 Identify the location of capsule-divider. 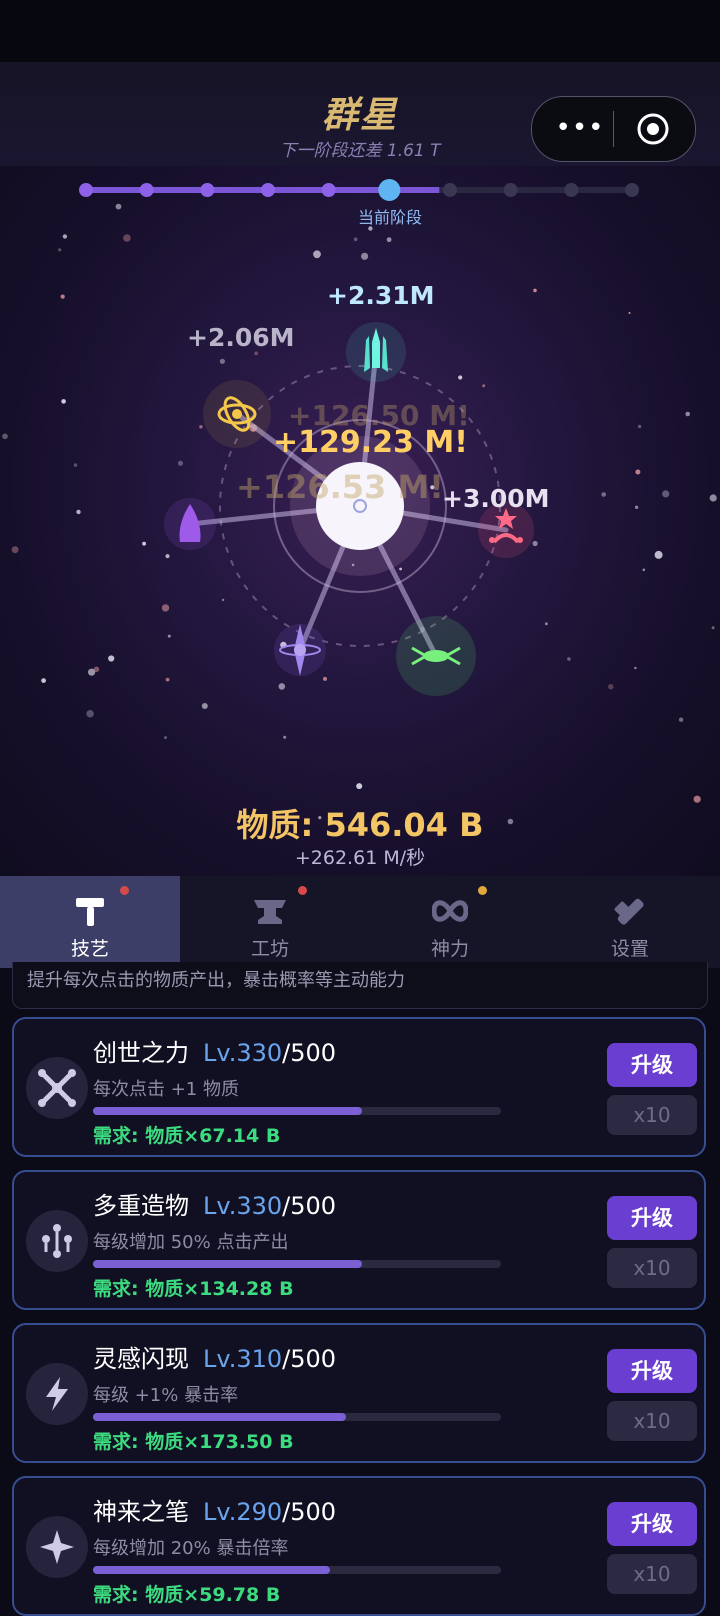
(613, 129).